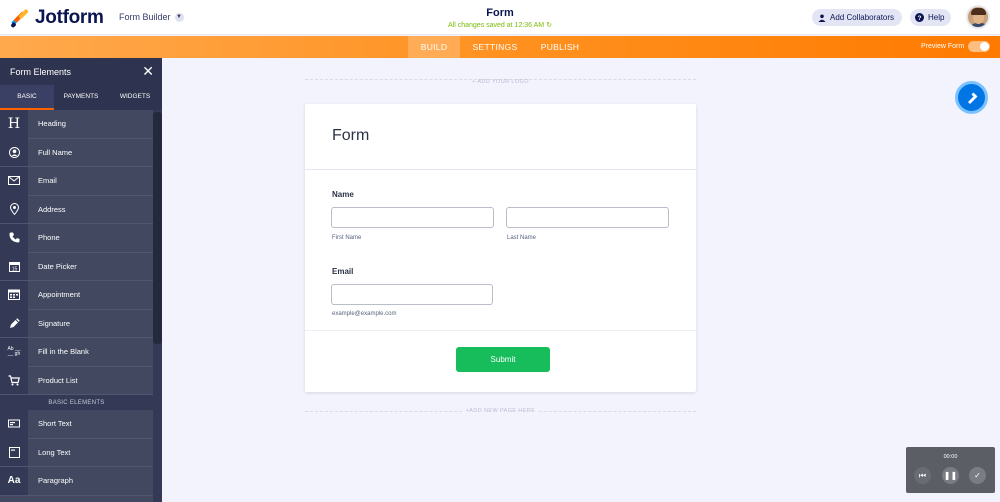  Describe the element at coordinates (76, 481) in the screenshot. I see `element-paragraph: Aa Paragraph` at that location.